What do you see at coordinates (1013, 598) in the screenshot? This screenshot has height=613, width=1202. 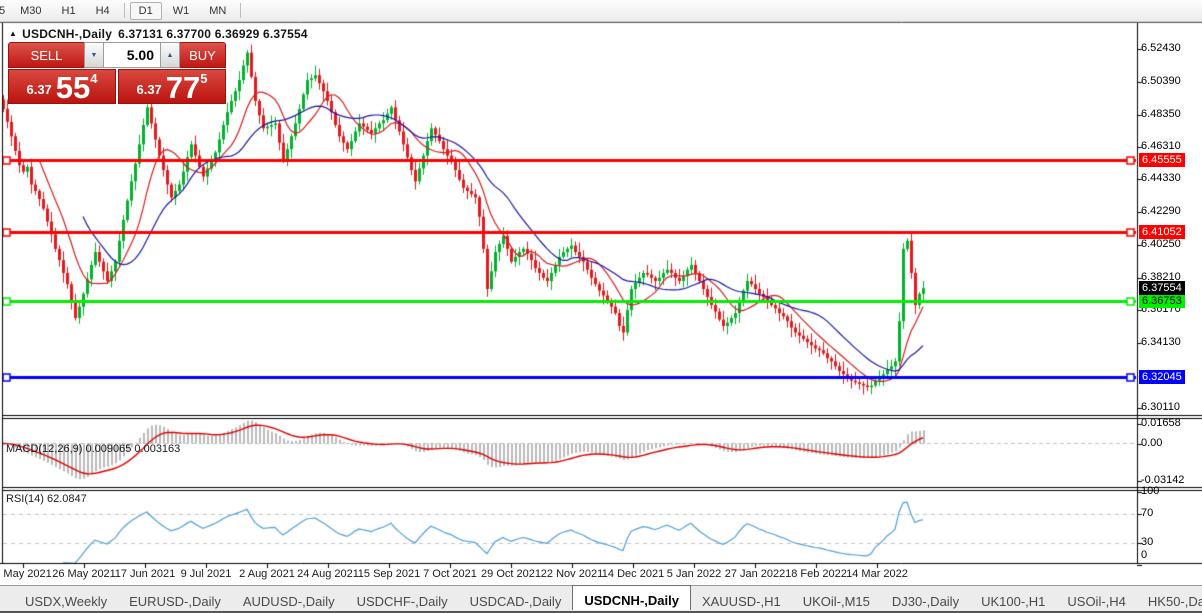 I see `symbol-tab-uk100: UK100-,H1` at bounding box center [1013, 598].